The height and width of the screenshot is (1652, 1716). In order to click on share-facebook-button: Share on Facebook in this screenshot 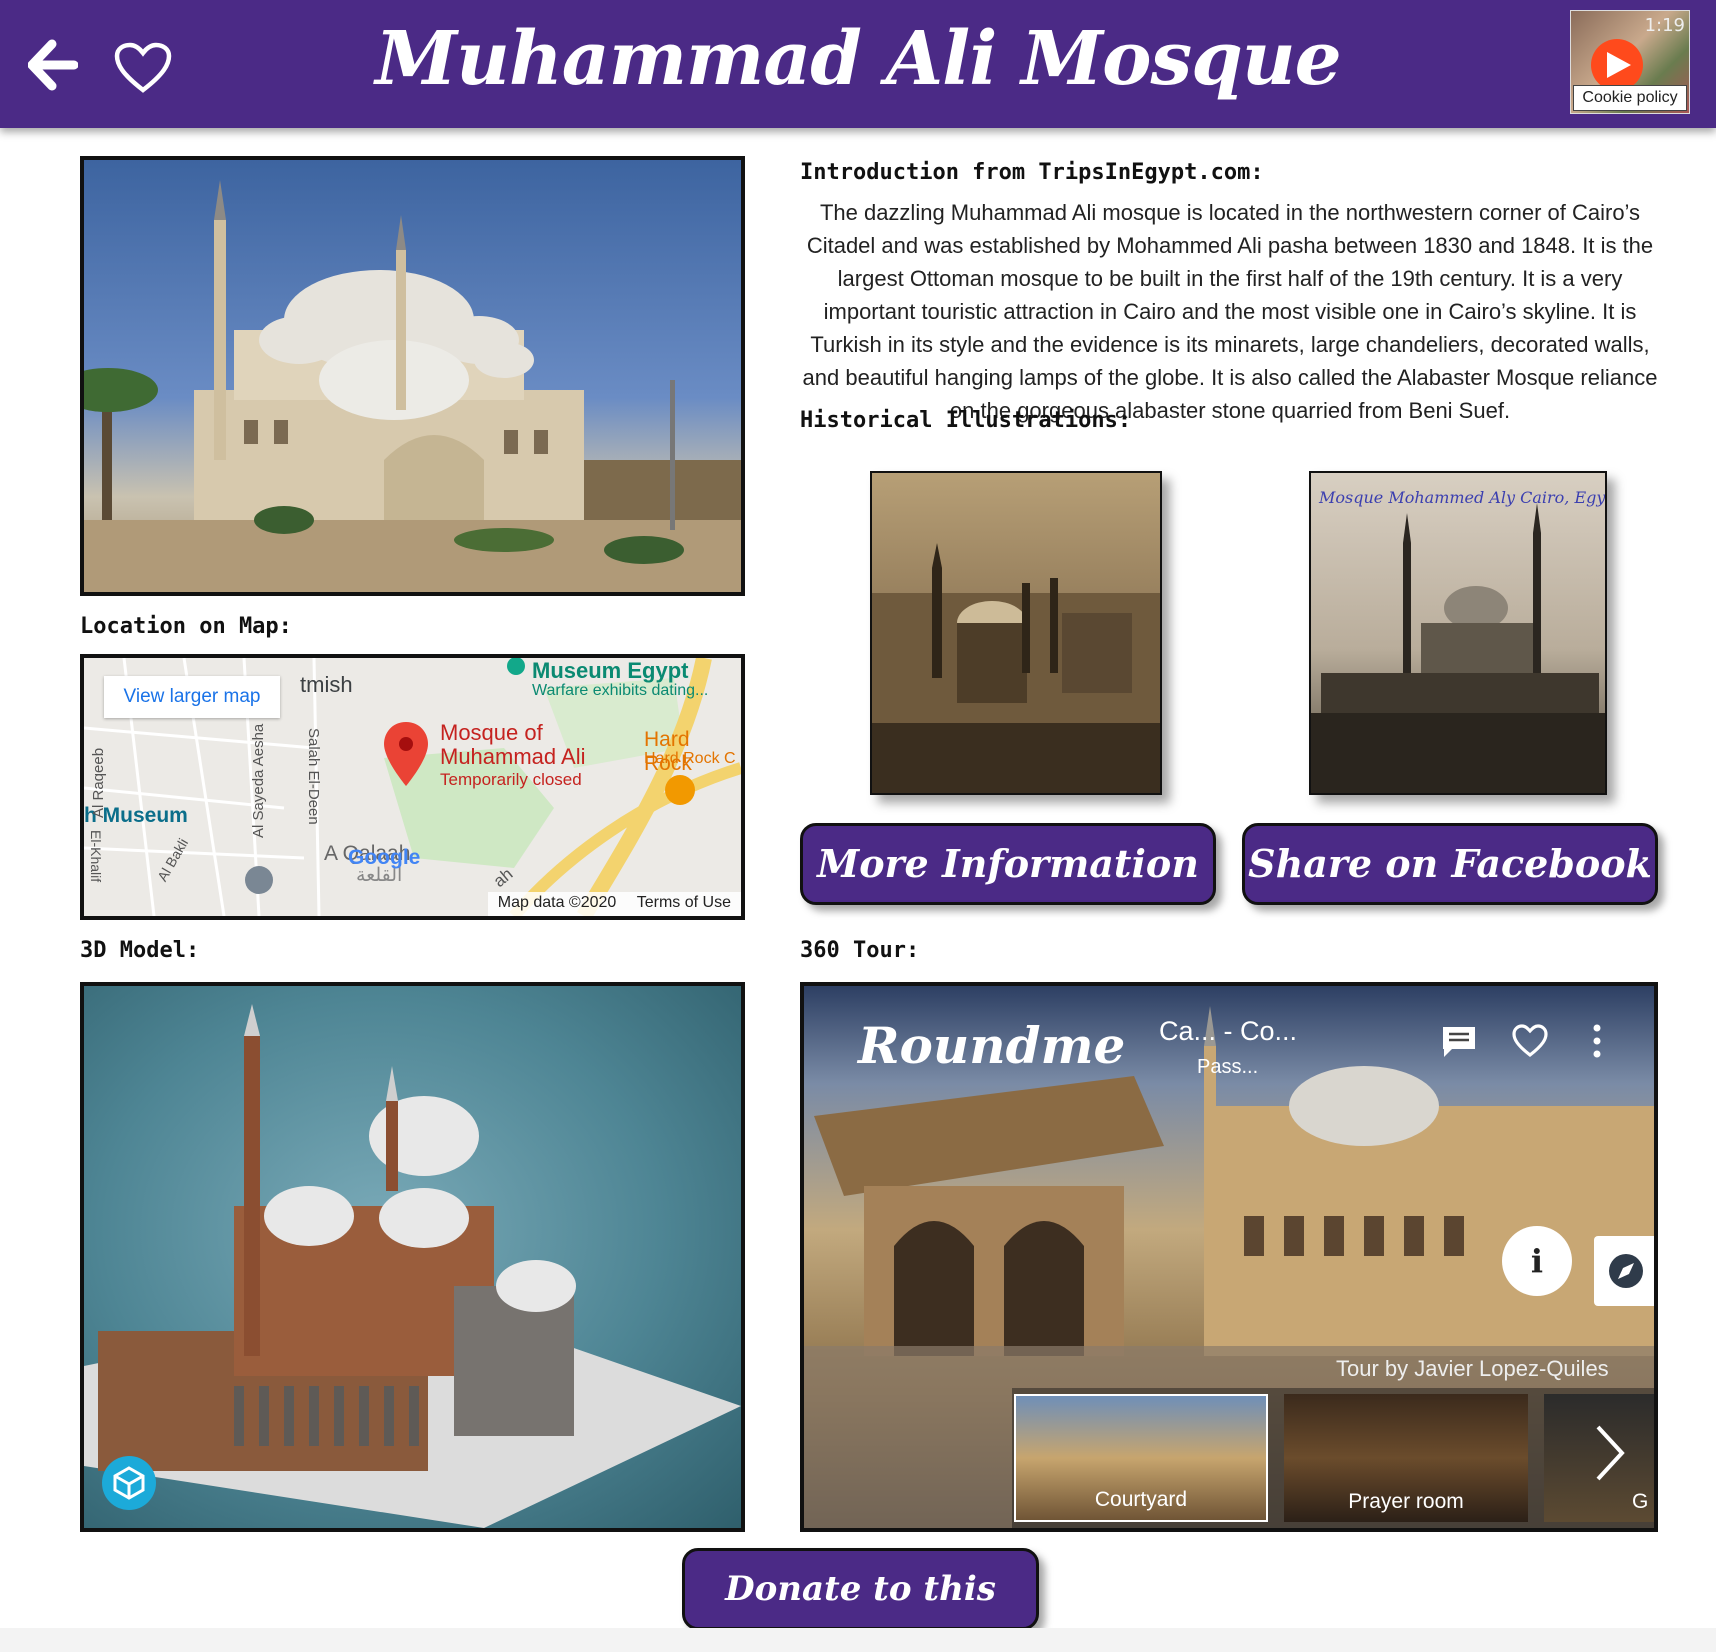, I will do `click(1450, 864)`.